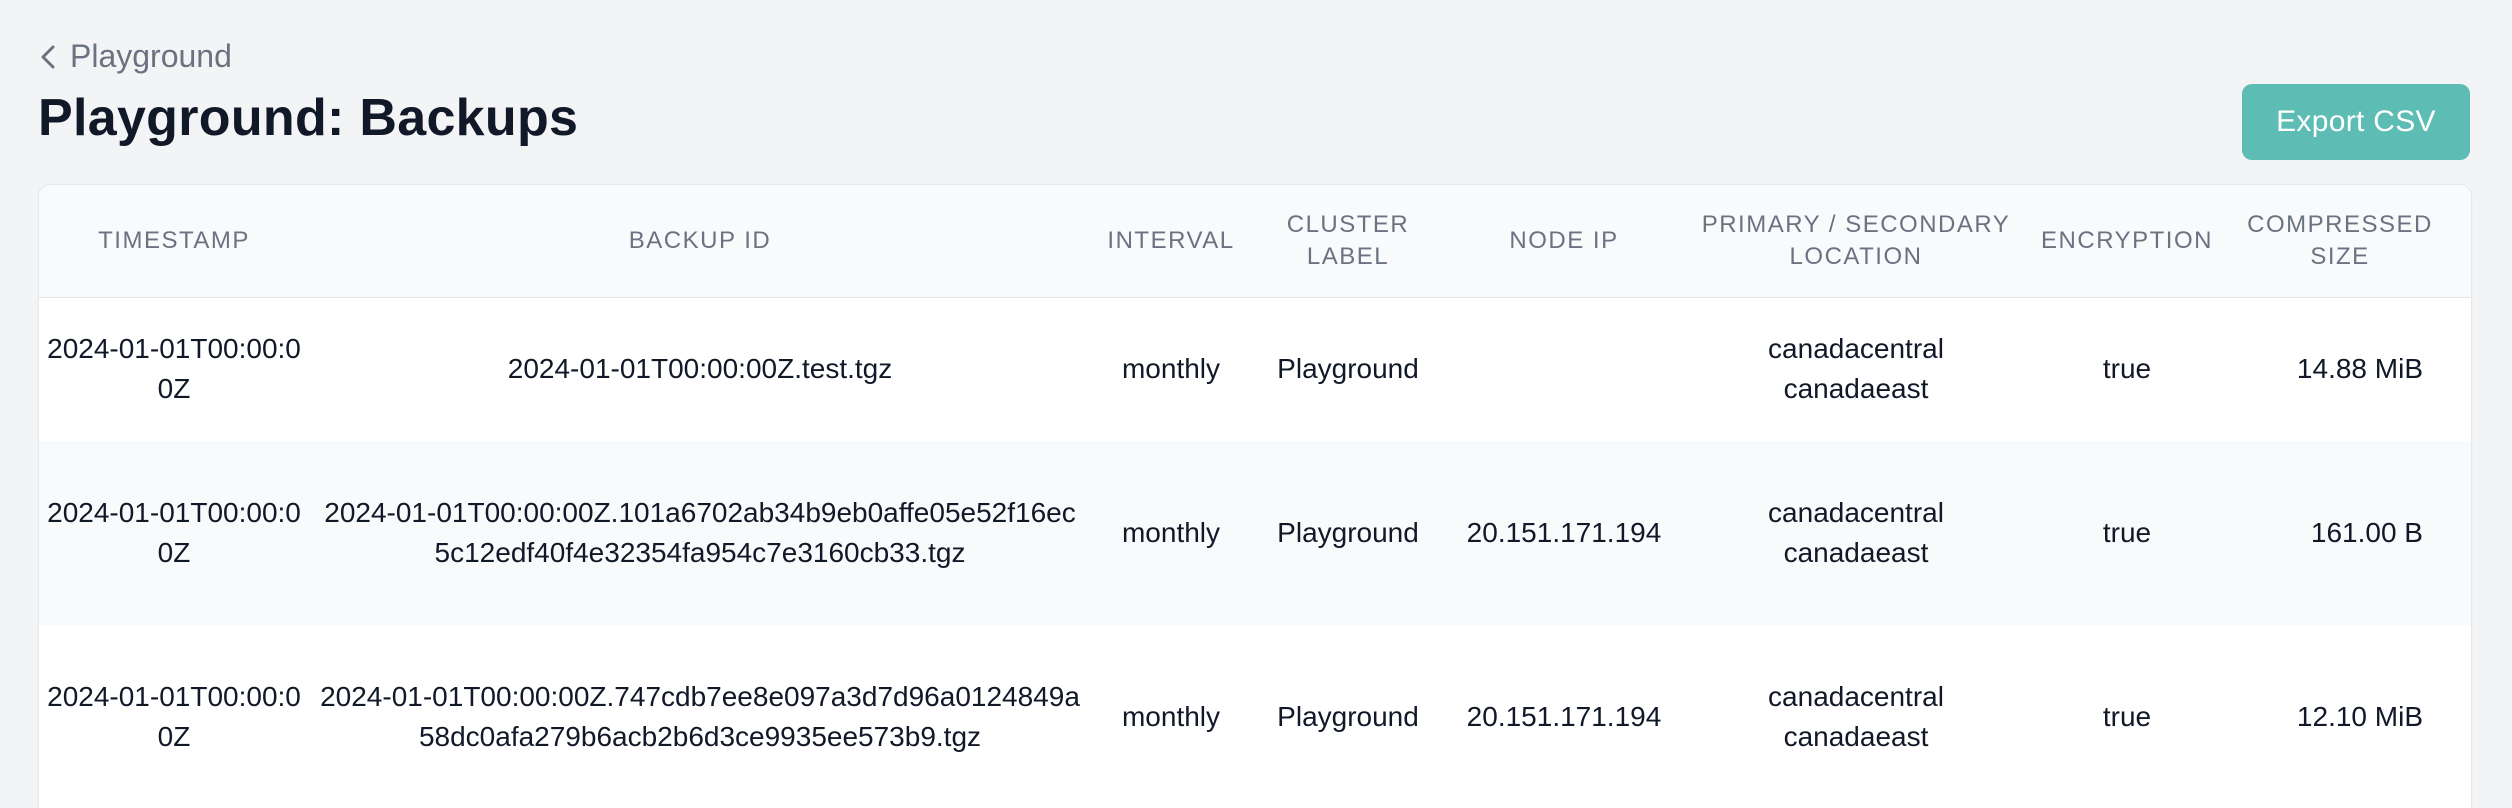 The image size is (2512, 808). Describe the element at coordinates (2348, 241) in the screenshot. I see `column-header-compressed-size: COMPRESSED SIZE` at that location.